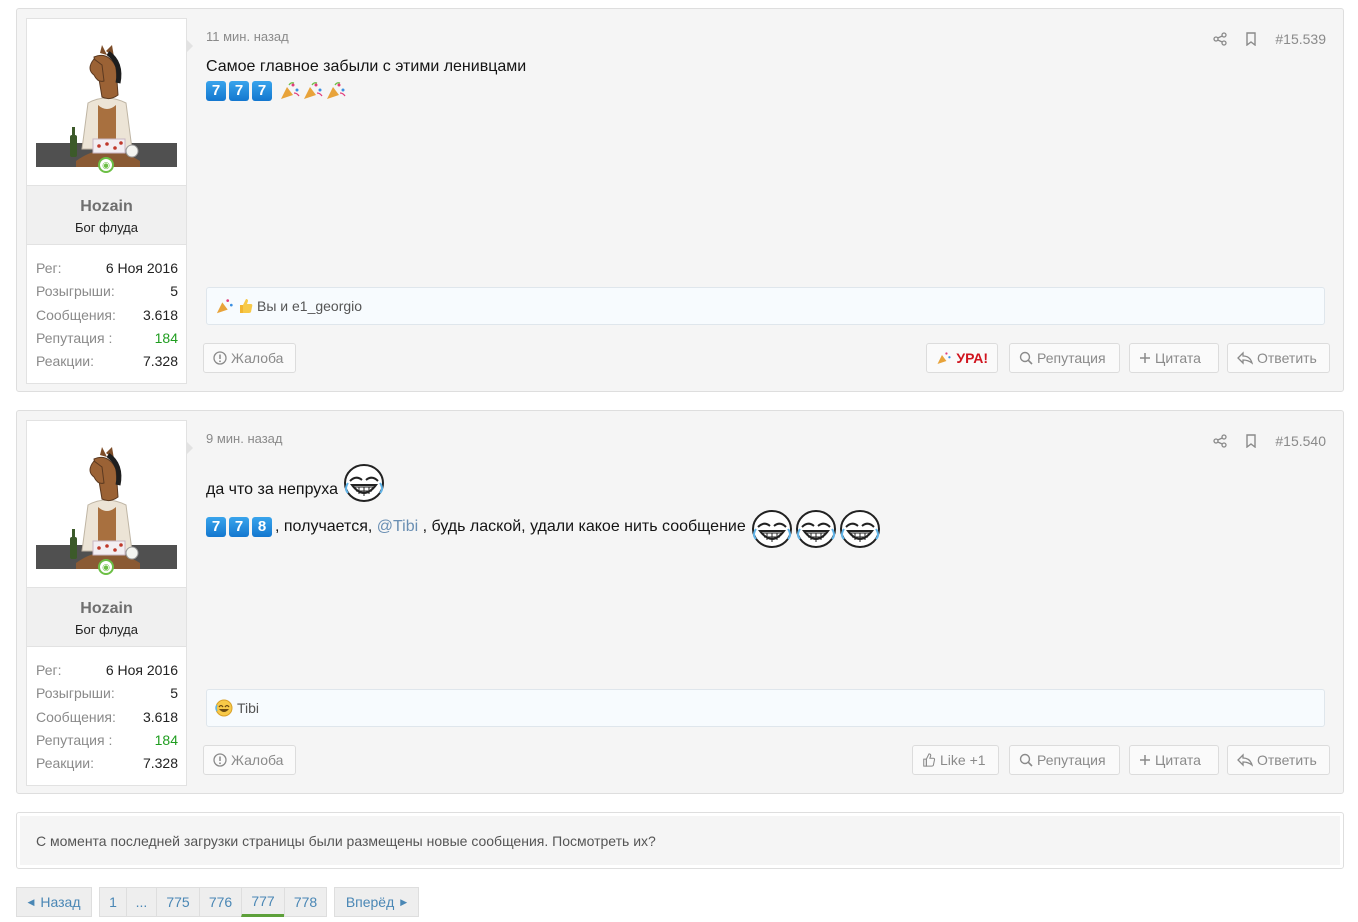 The height and width of the screenshot is (922, 1358). Describe the element at coordinates (376, 902) in the screenshot. I see `next-page-button: Вперёд ▶` at that location.